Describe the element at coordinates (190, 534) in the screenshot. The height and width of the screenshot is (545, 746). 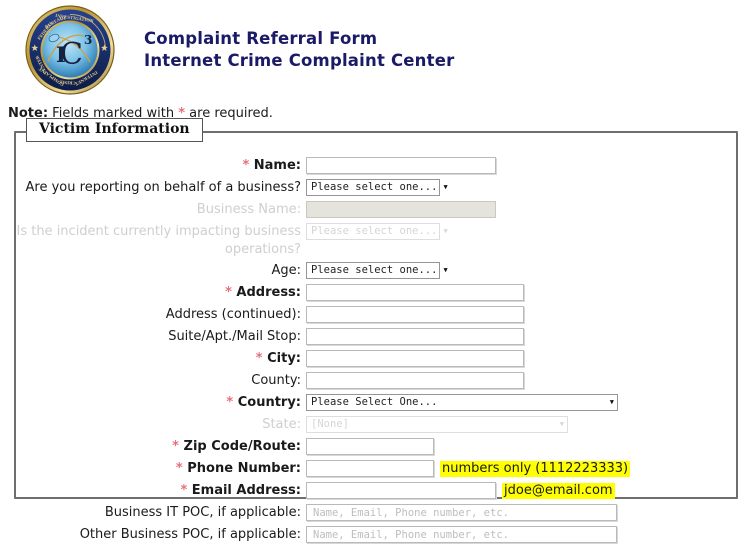
I see `label-other-business-poc: Other Business POC, if applicable:` at that location.